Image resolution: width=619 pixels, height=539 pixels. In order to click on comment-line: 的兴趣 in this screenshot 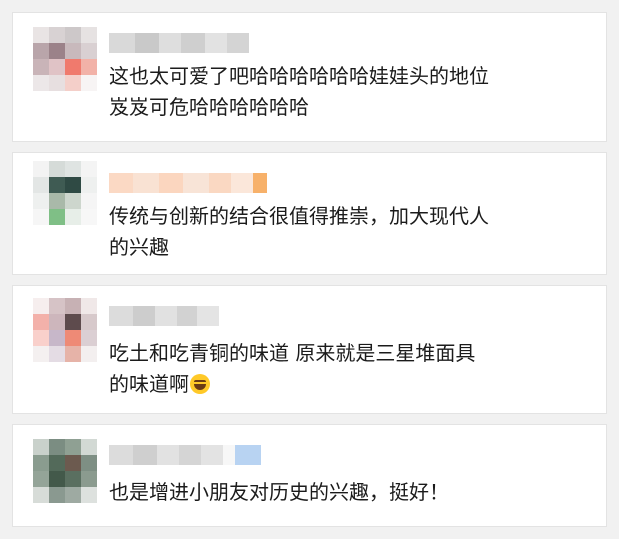, I will do `click(139, 247)`.